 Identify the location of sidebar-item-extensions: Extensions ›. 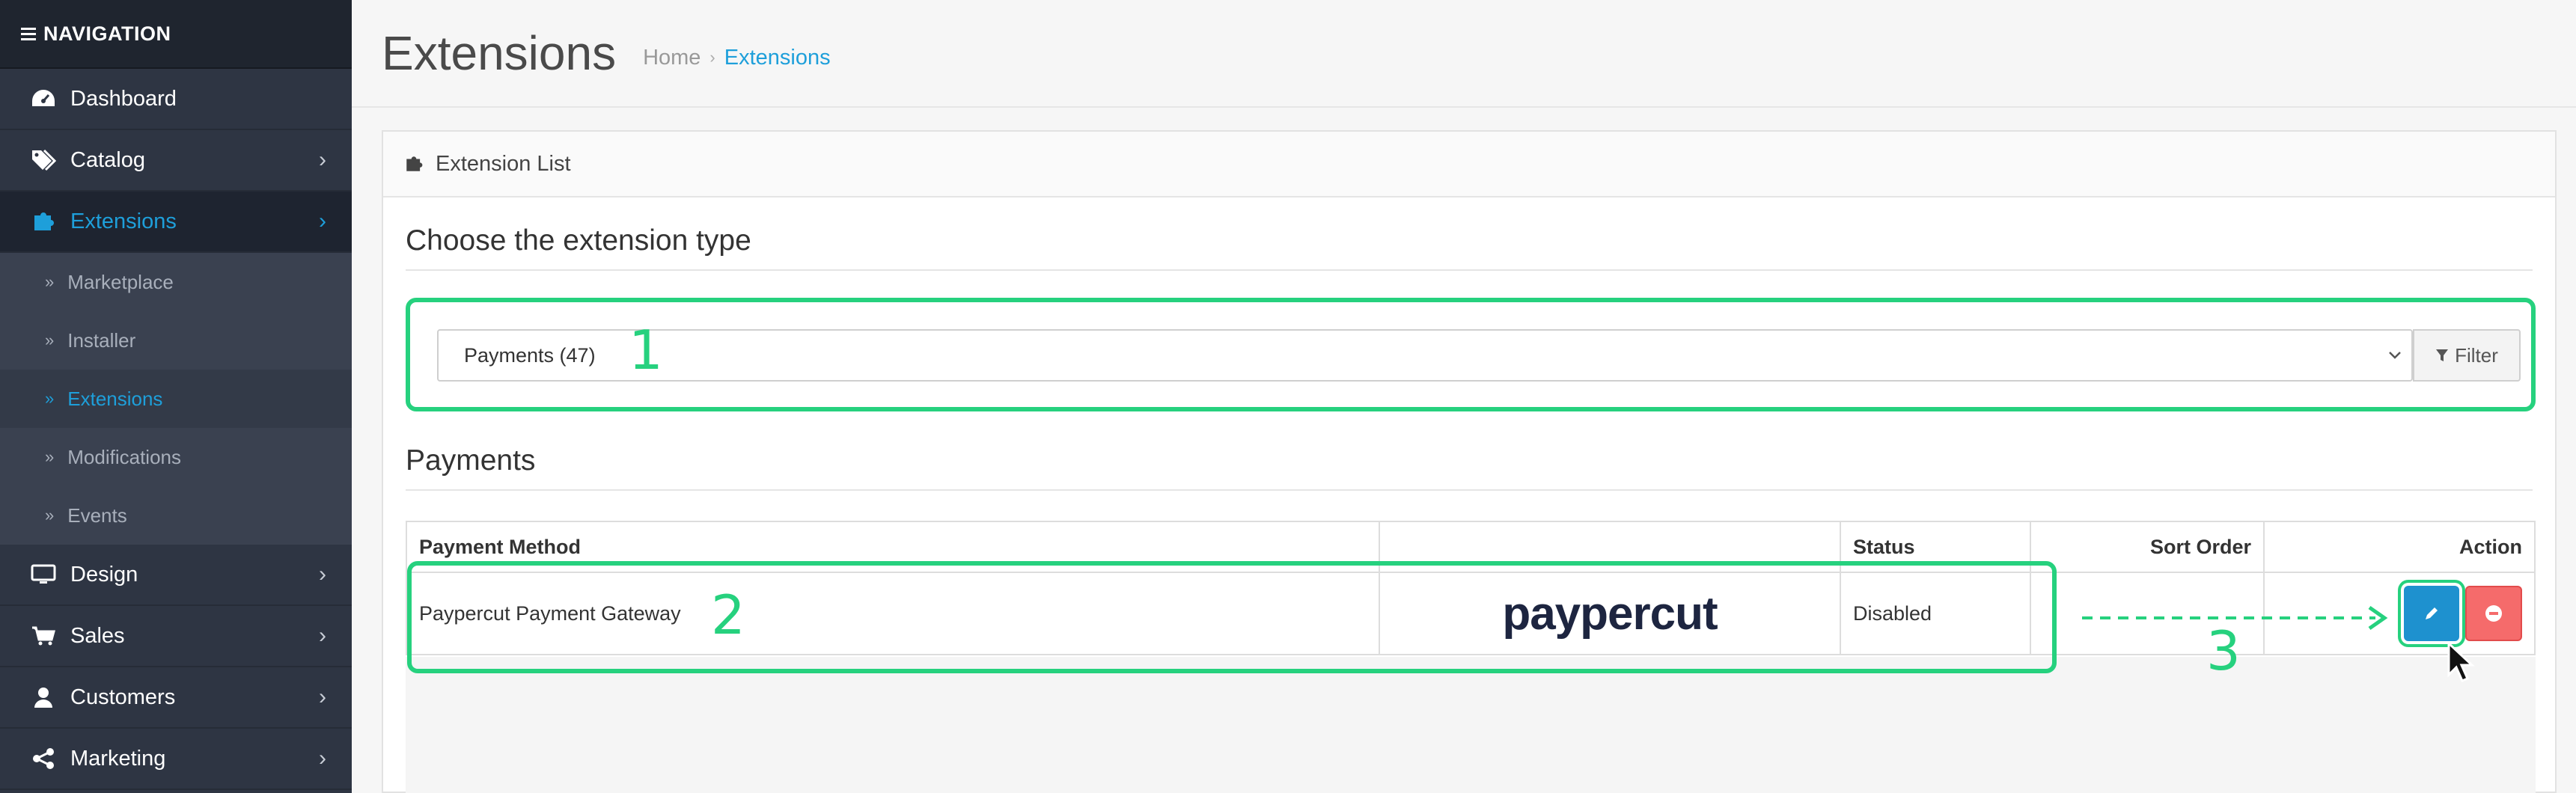
(176, 222).